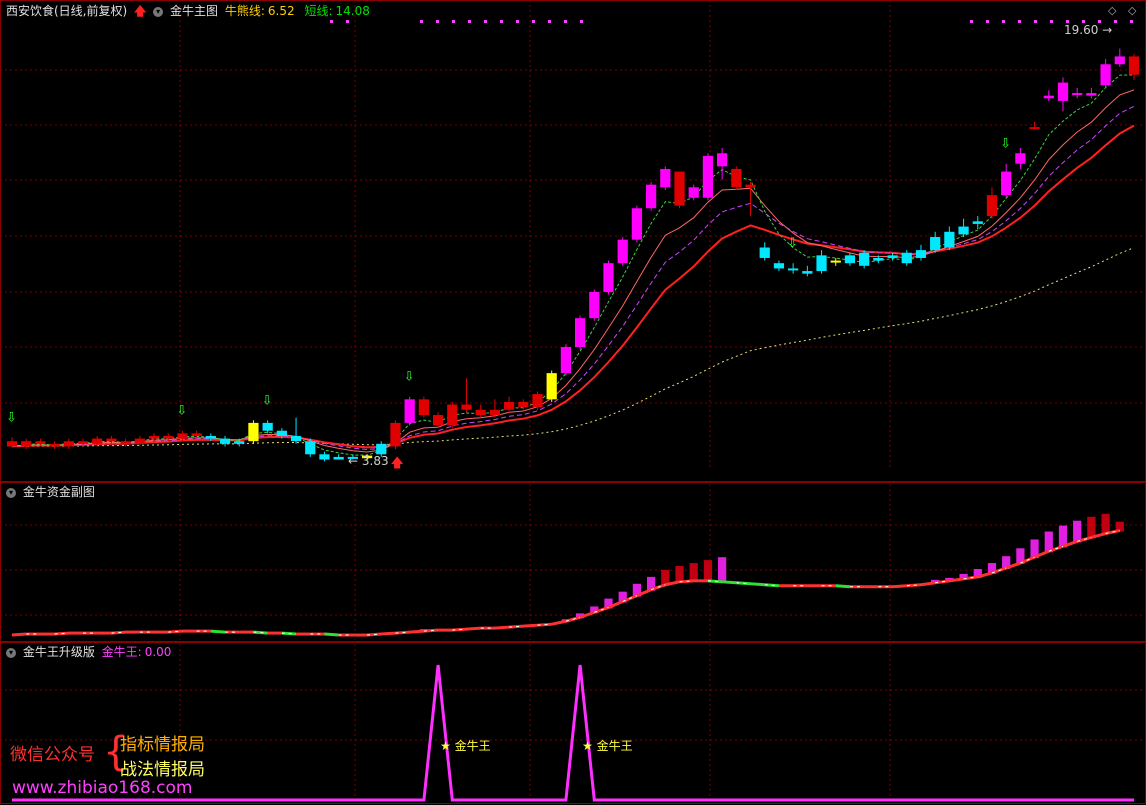 This screenshot has width=1146, height=805. What do you see at coordinates (67, 11) in the screenshot?
I see `stock-title: 西安饮食(日线,前复权)` at bounding box center [67, 11].